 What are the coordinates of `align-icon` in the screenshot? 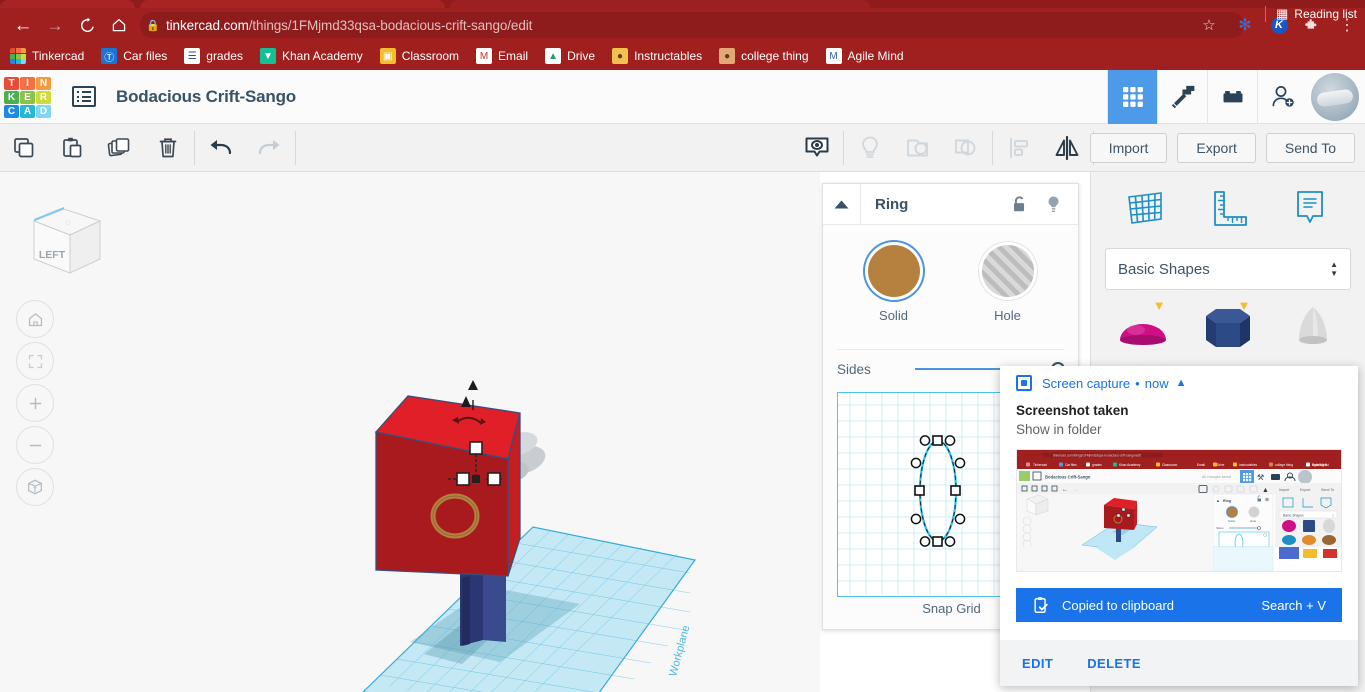 It's located at (1019, 148).